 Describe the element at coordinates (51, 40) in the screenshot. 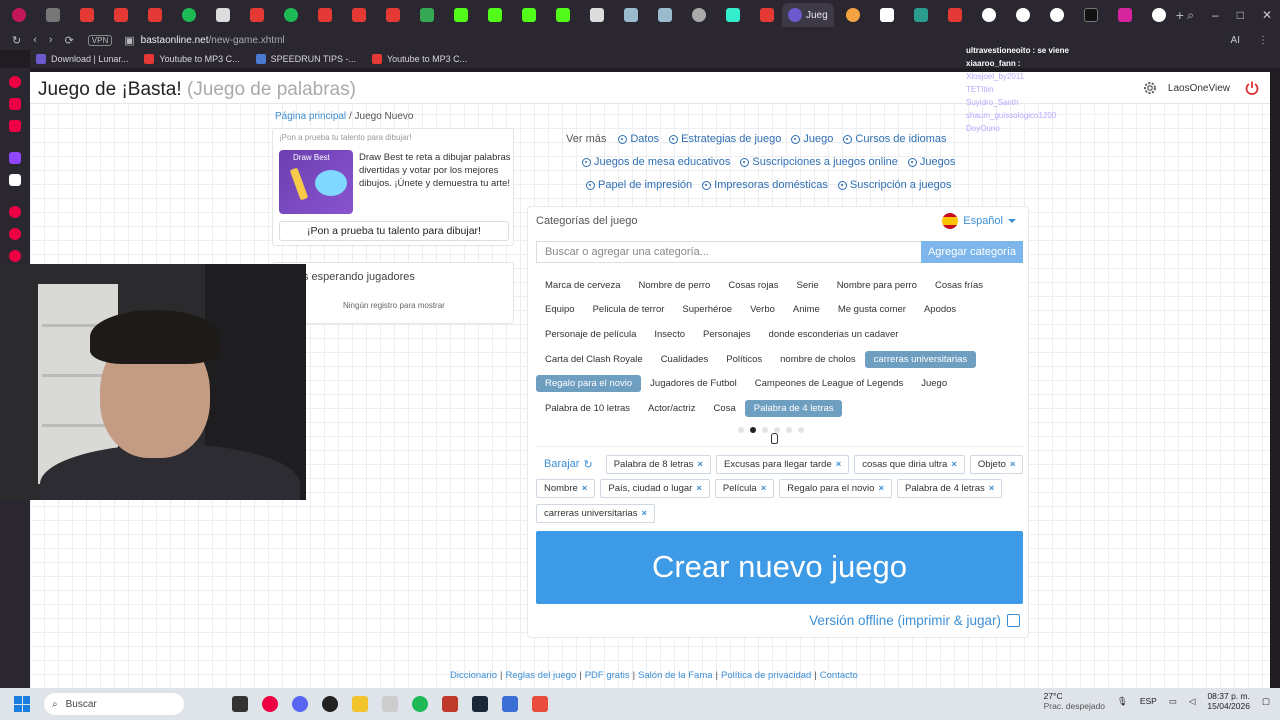

I see `forward-icon: ›` at that location.